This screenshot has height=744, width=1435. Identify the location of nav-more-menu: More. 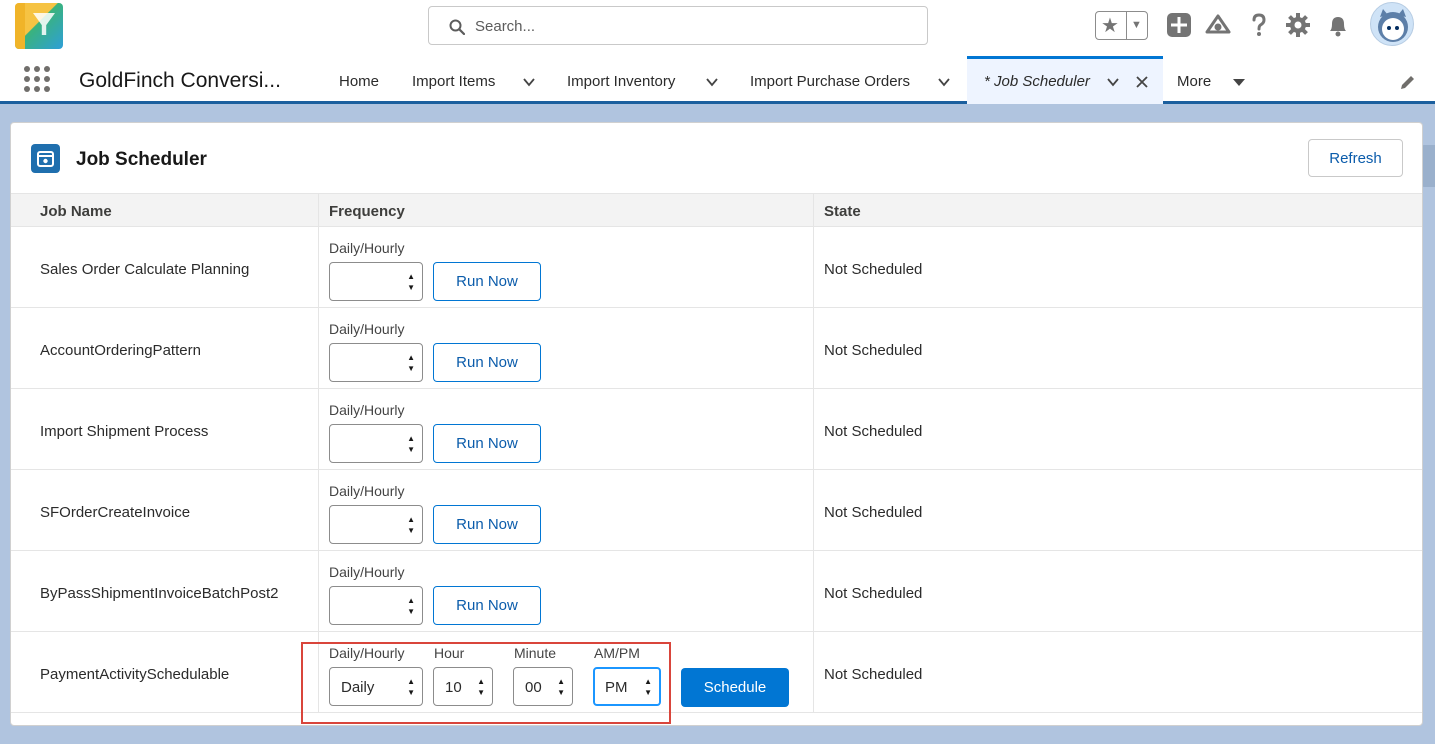
(1213, 80).